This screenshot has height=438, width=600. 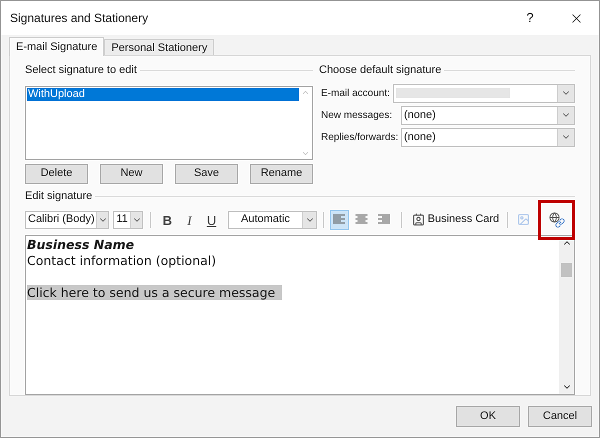 What do you see at coordinates (383, 219) in the screenshot?
I see `align-right-icon` at bounding box center [383, 219].